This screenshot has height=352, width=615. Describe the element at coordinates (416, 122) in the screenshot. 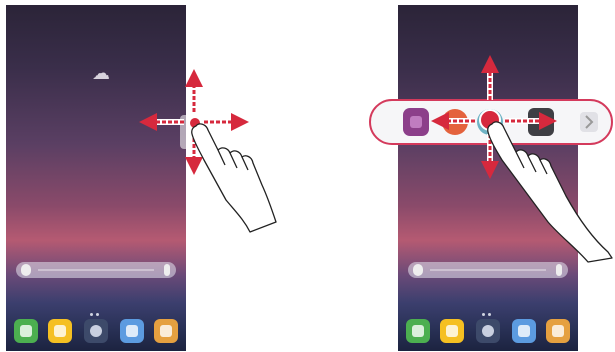

I see `music-glyph` at that location.